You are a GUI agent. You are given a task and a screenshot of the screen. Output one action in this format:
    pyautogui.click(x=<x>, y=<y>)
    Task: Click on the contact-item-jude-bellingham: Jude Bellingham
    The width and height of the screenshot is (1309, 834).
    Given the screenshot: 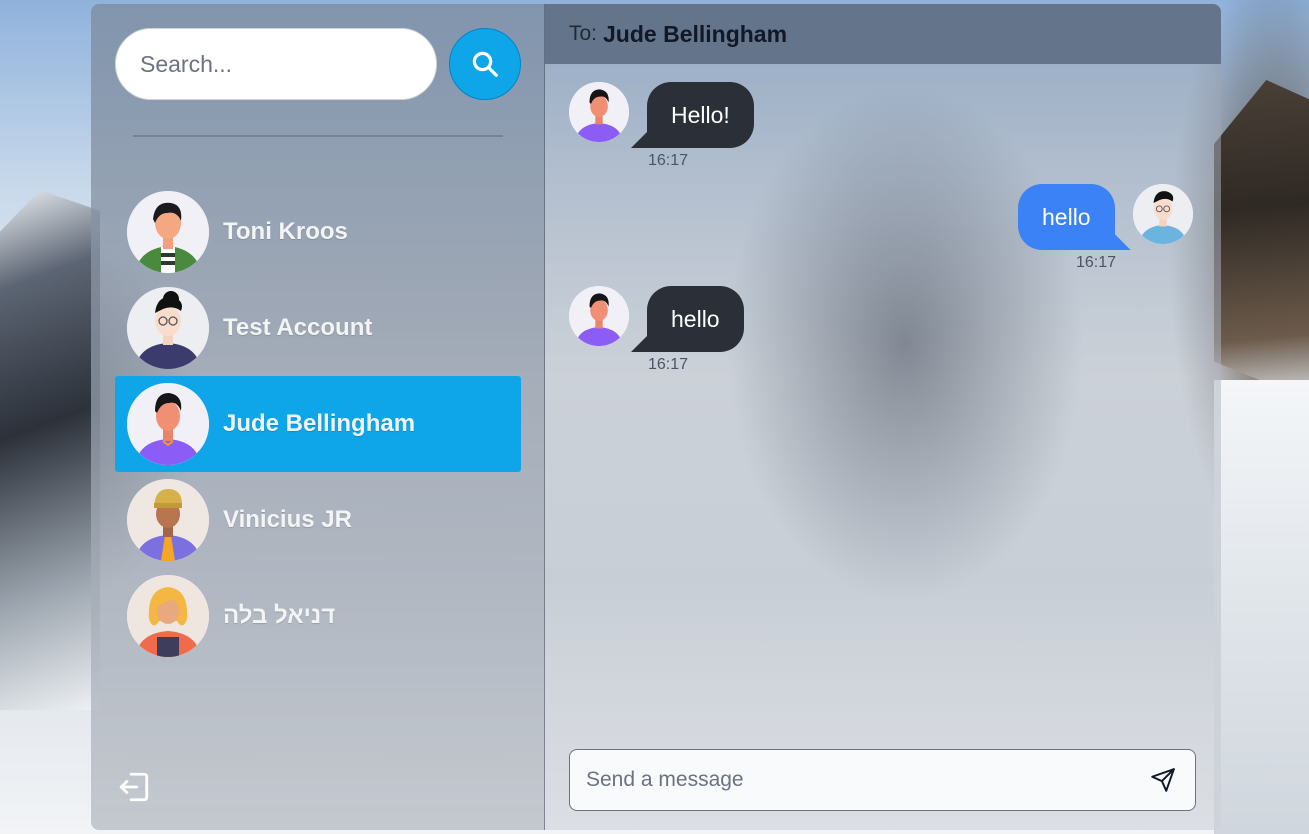 What is the action you would take?
    pyautogui.click(x=318, y=424)
    